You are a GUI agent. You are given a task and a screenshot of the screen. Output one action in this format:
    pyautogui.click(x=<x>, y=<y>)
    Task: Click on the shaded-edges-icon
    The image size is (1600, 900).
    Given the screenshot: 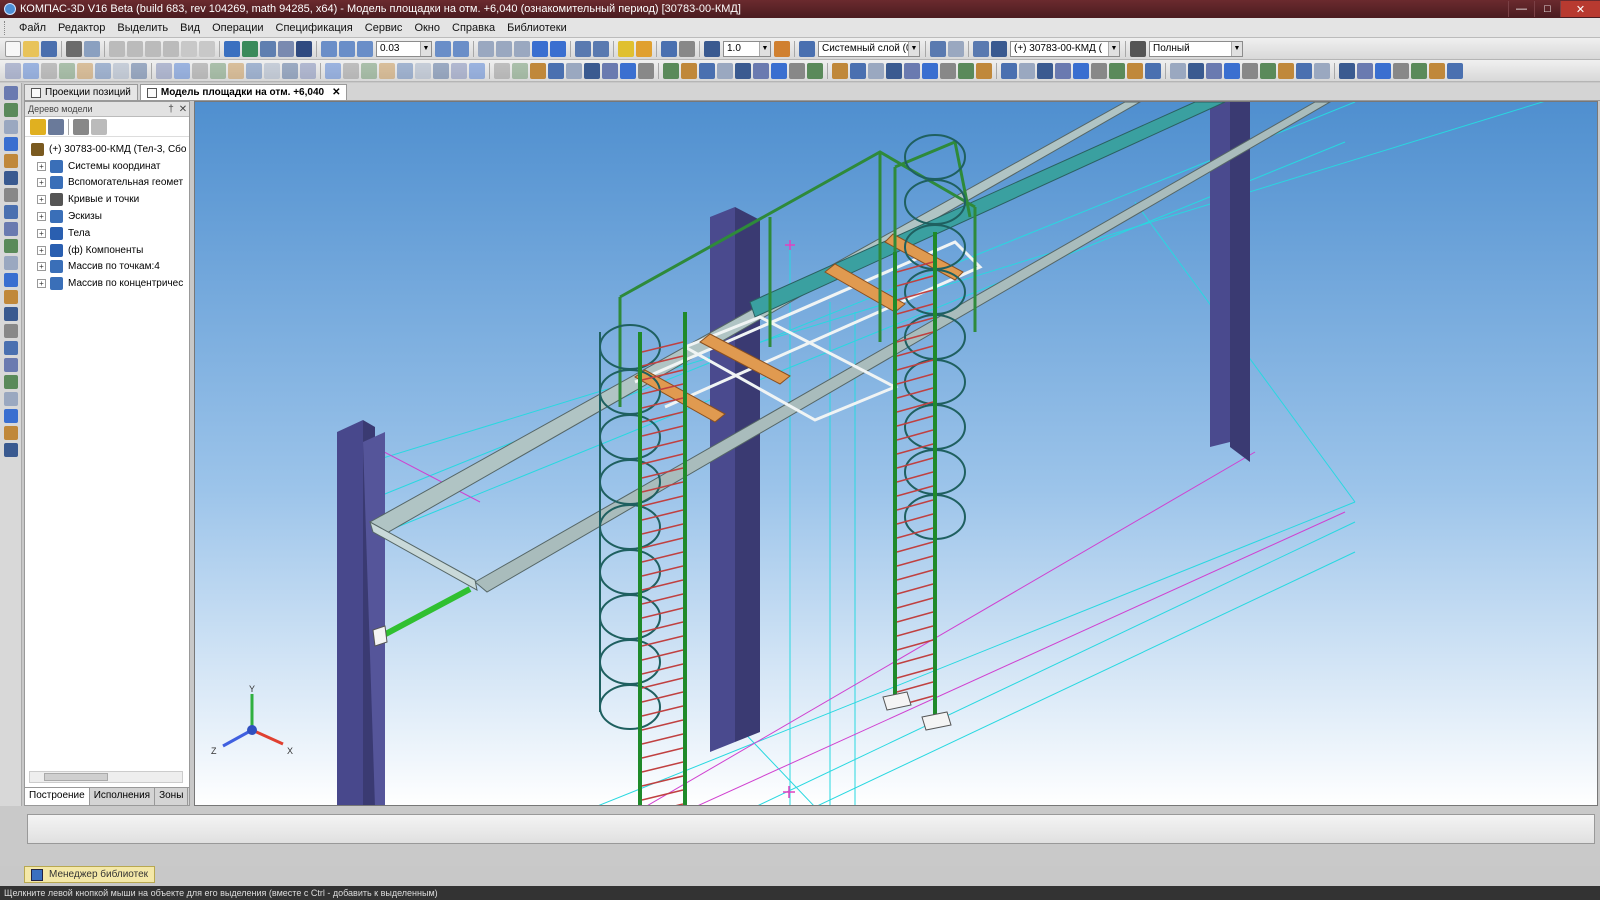 What is the action you would take?
    pyautogui.click(x=558, y=48)
    